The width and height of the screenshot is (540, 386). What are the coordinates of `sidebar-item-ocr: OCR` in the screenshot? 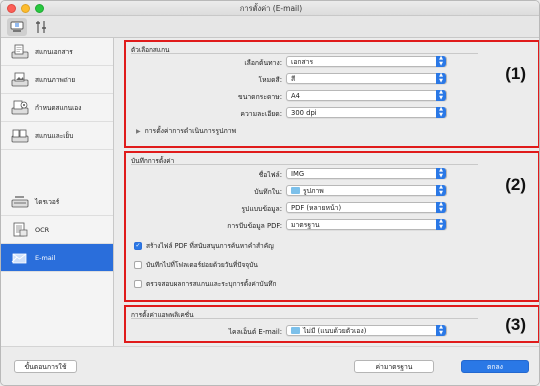 It's located at (57, 230).